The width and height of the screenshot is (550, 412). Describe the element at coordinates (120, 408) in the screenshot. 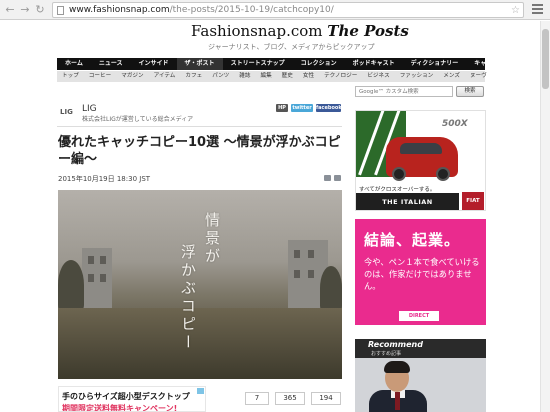

I see `ad-line-2: 期間限定送料無料キャンペーン!` at that location.